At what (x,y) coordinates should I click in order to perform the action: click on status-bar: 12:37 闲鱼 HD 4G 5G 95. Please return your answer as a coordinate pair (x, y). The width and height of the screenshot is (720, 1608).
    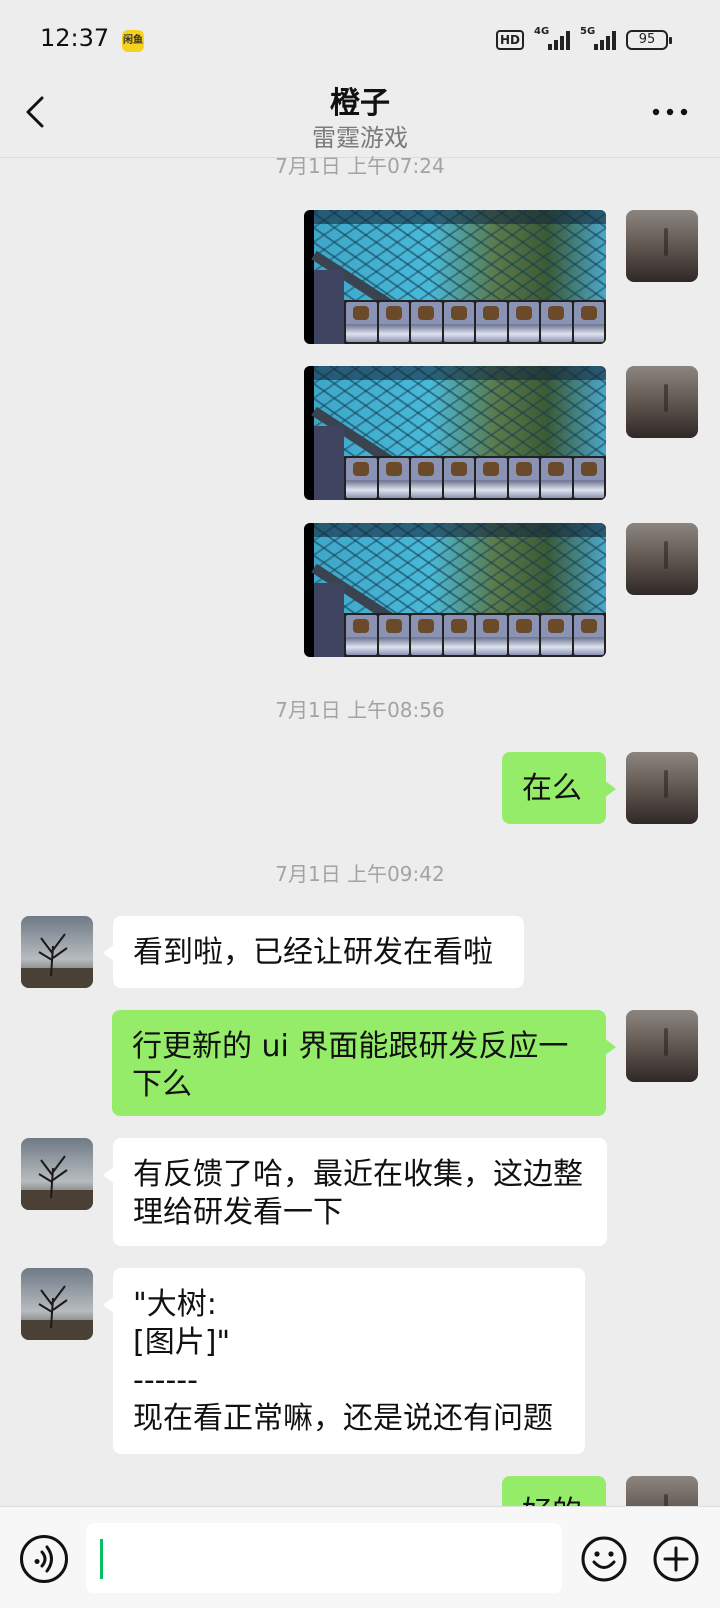
    Looking at the image, I should click on (360, 40).